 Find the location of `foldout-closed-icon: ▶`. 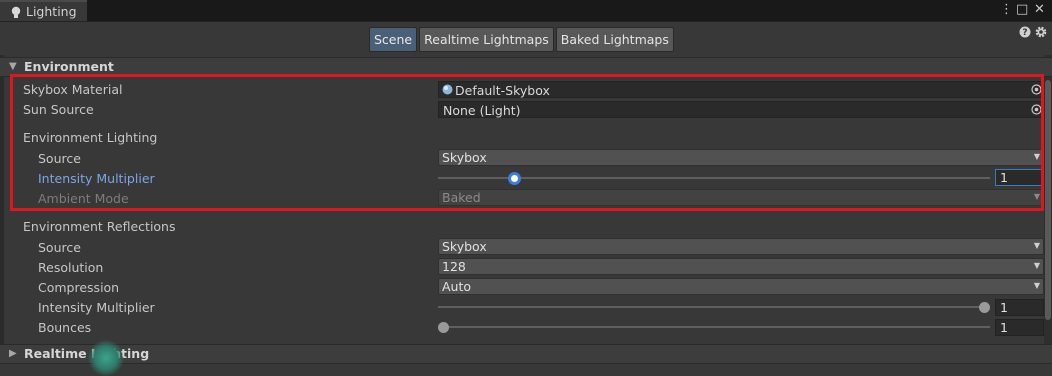

foldout-closed-icon: ▶ is located at coordinates (13, 353).